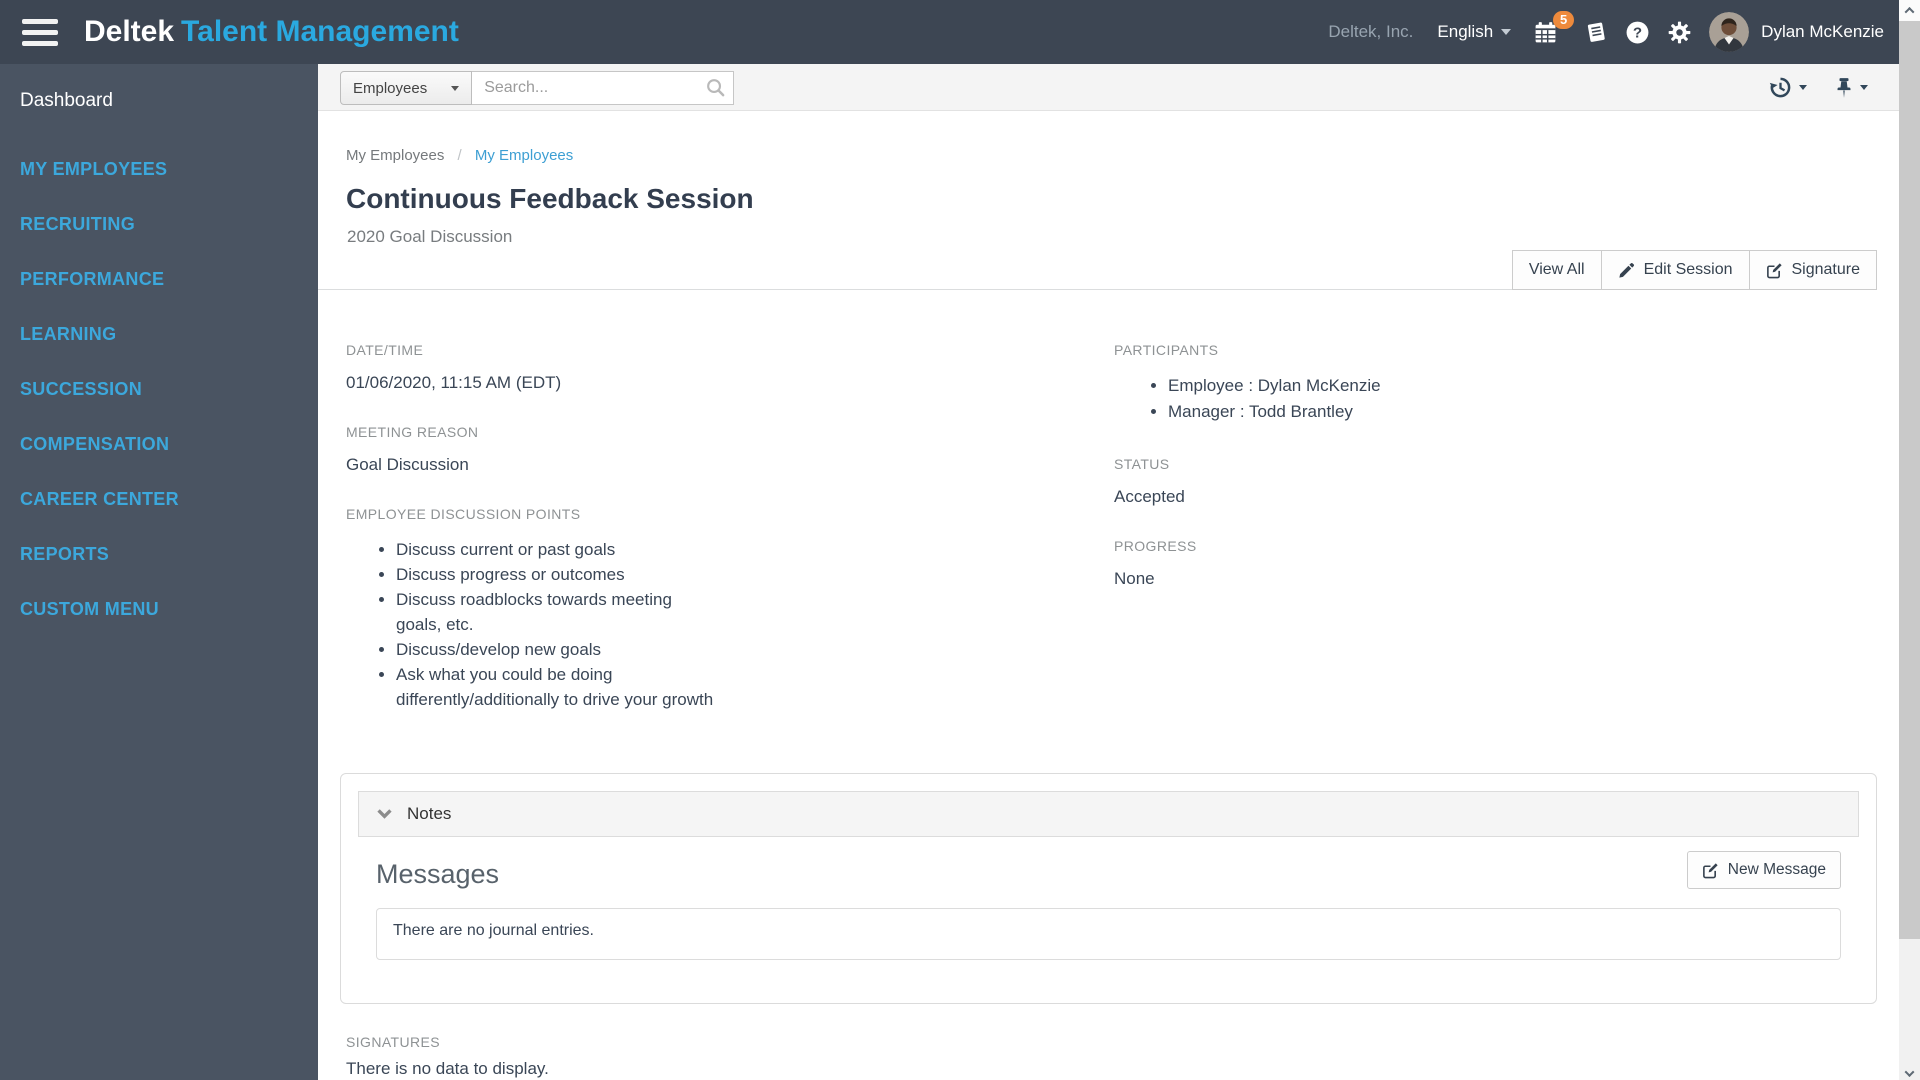  I want to click on list-item: Employee : Dylan McKenzie, so click(1533, 386).